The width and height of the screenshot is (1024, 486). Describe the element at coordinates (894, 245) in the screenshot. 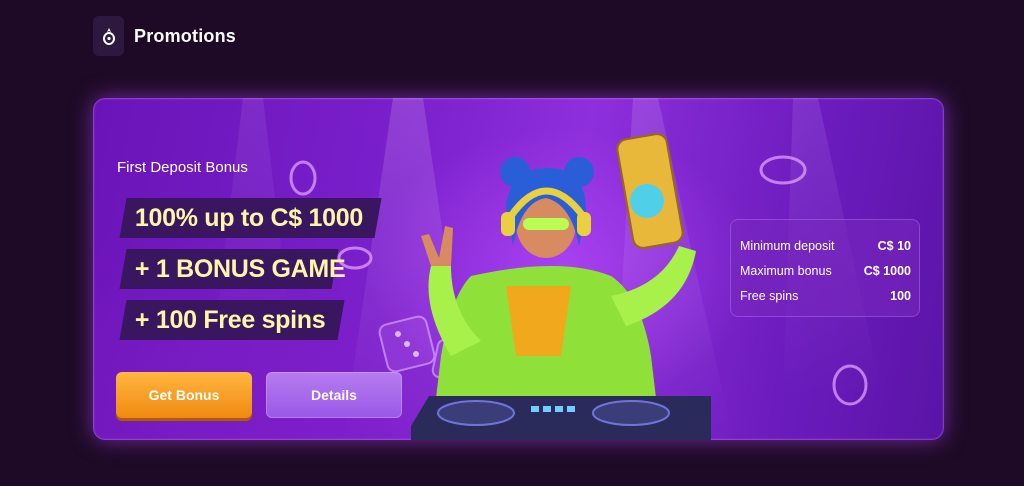

I see `info-value: C$ 10` at that location.